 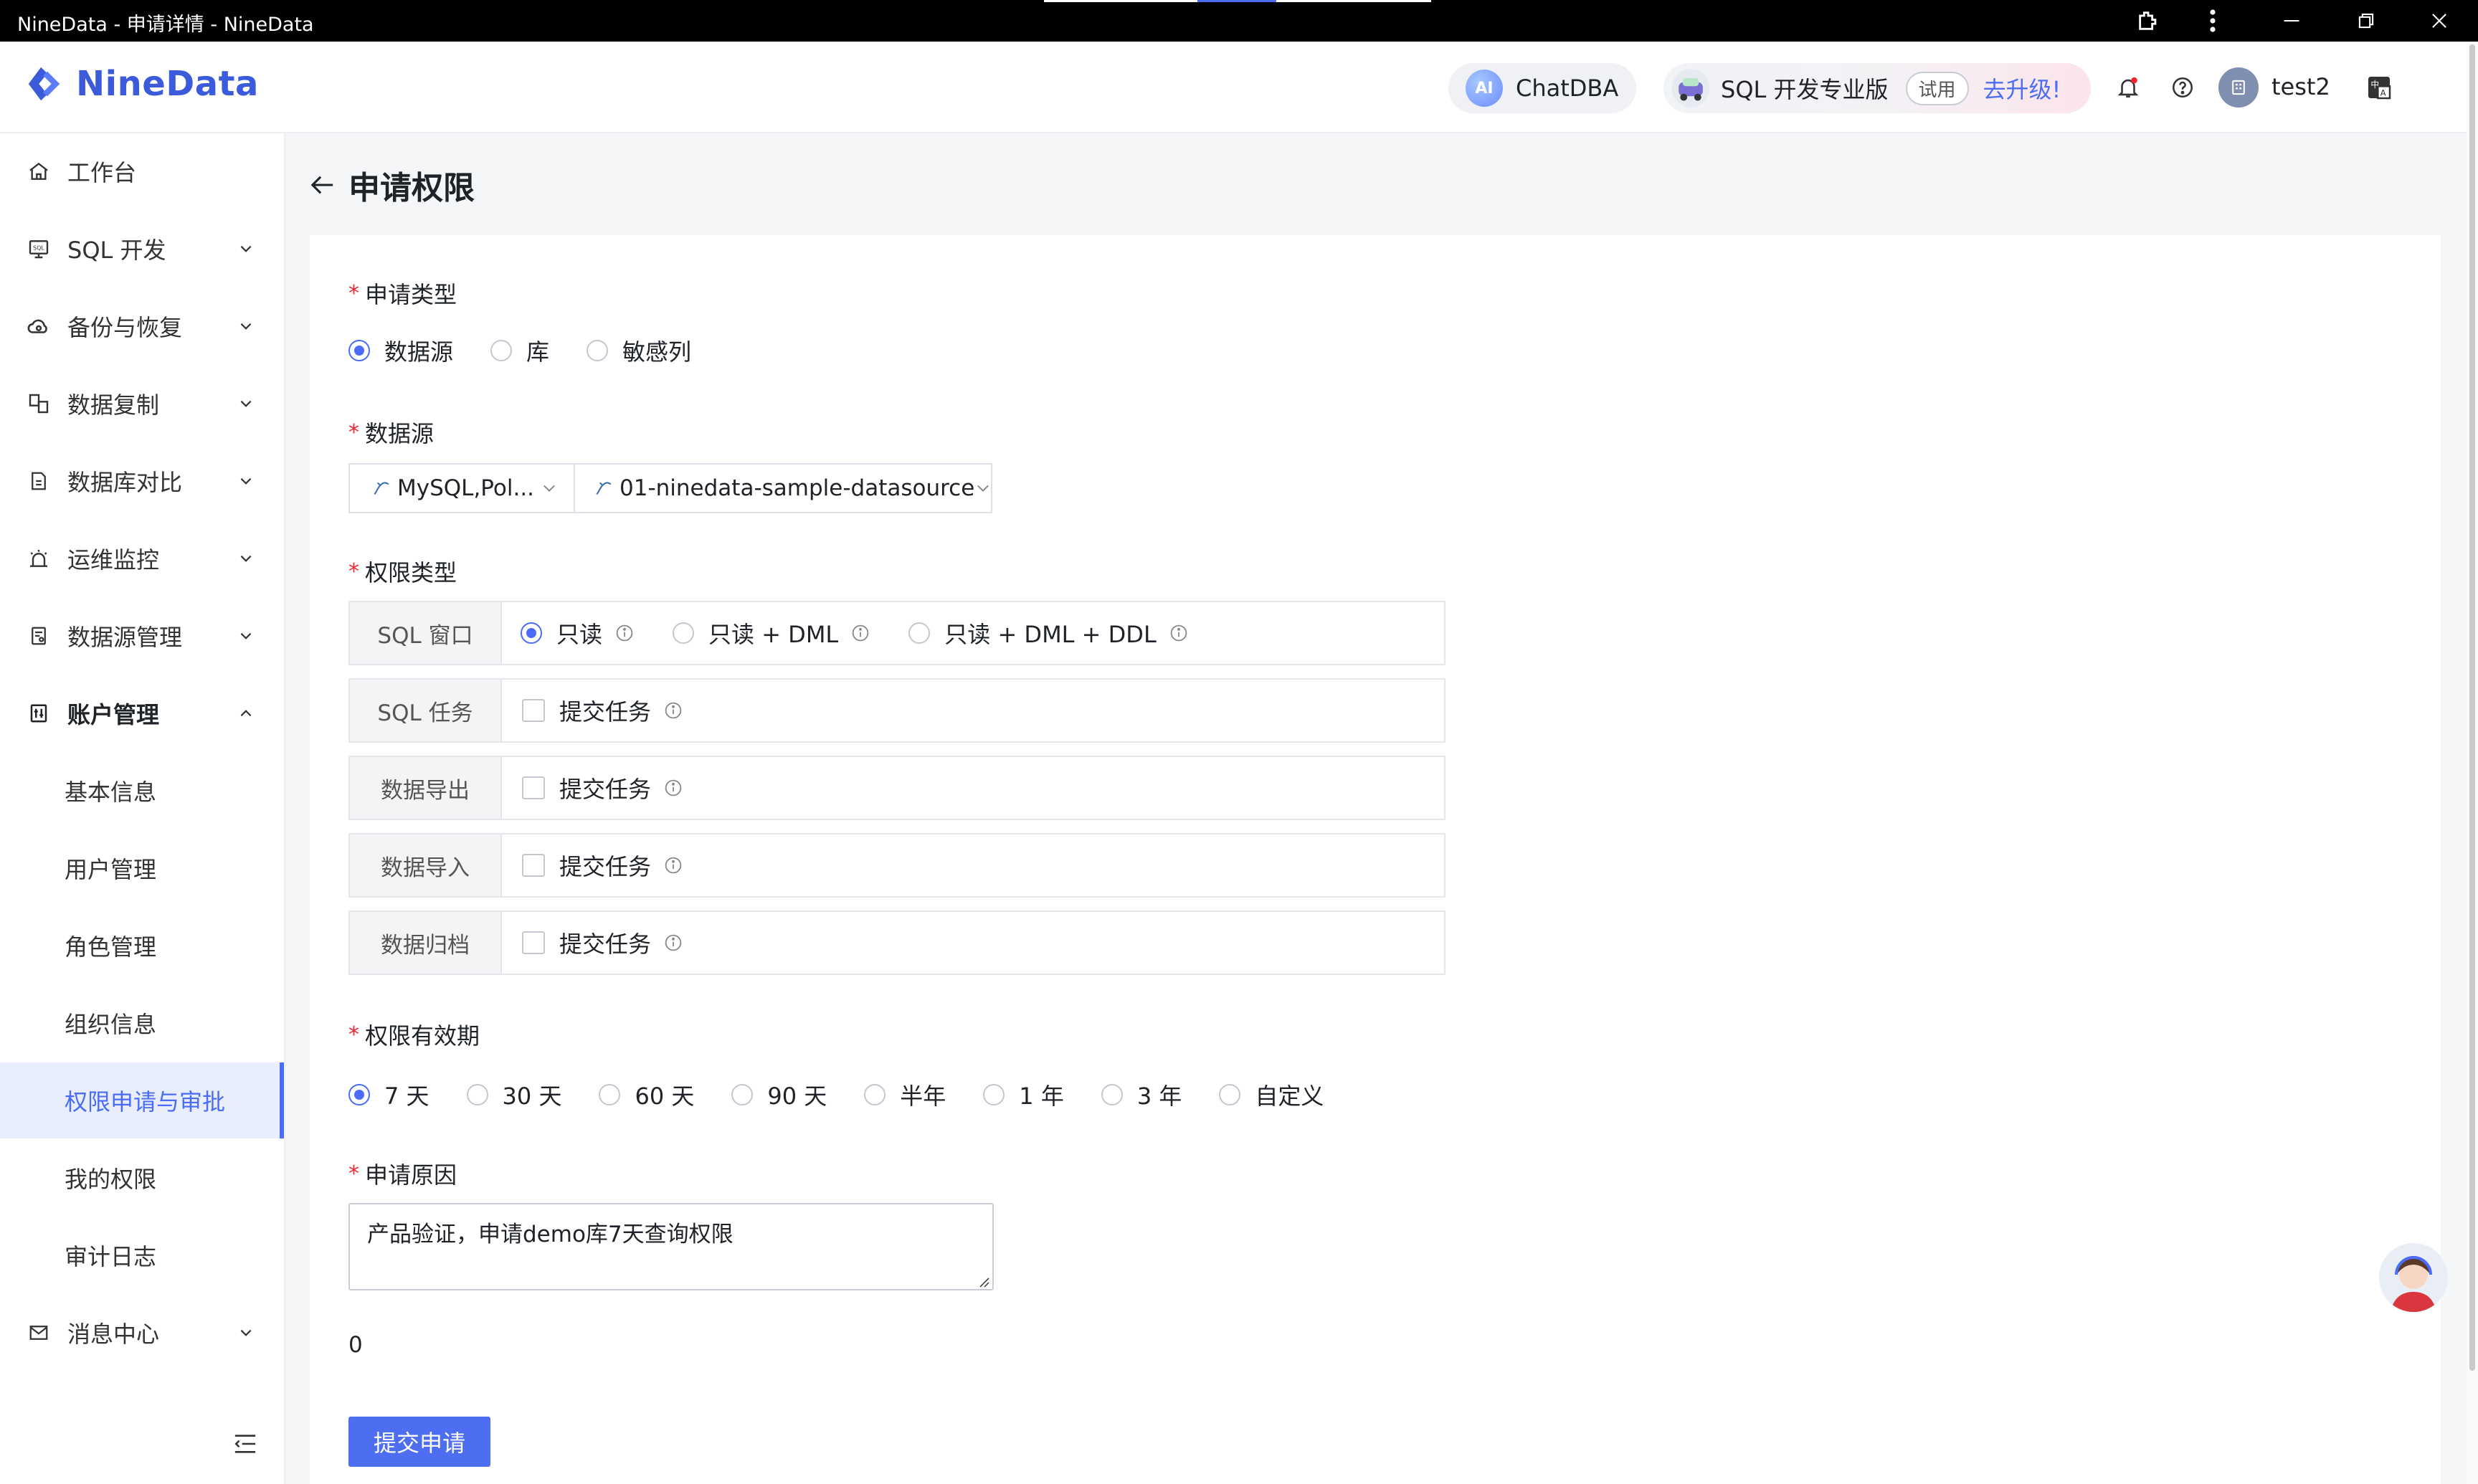 I want to click on request-type-database-radio: 库, so click(x=519, y=351).